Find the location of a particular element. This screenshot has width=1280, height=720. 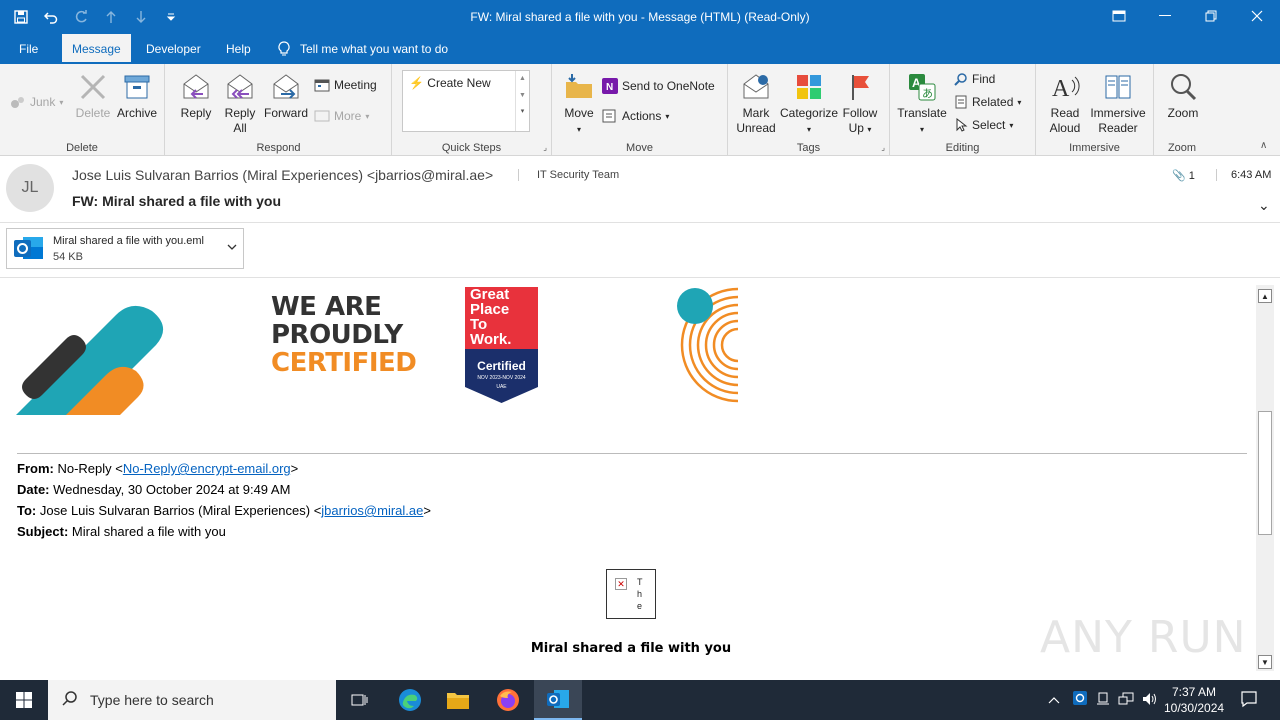

read-aloud-label-2: Aloud is located at coordinates (1065, 128).